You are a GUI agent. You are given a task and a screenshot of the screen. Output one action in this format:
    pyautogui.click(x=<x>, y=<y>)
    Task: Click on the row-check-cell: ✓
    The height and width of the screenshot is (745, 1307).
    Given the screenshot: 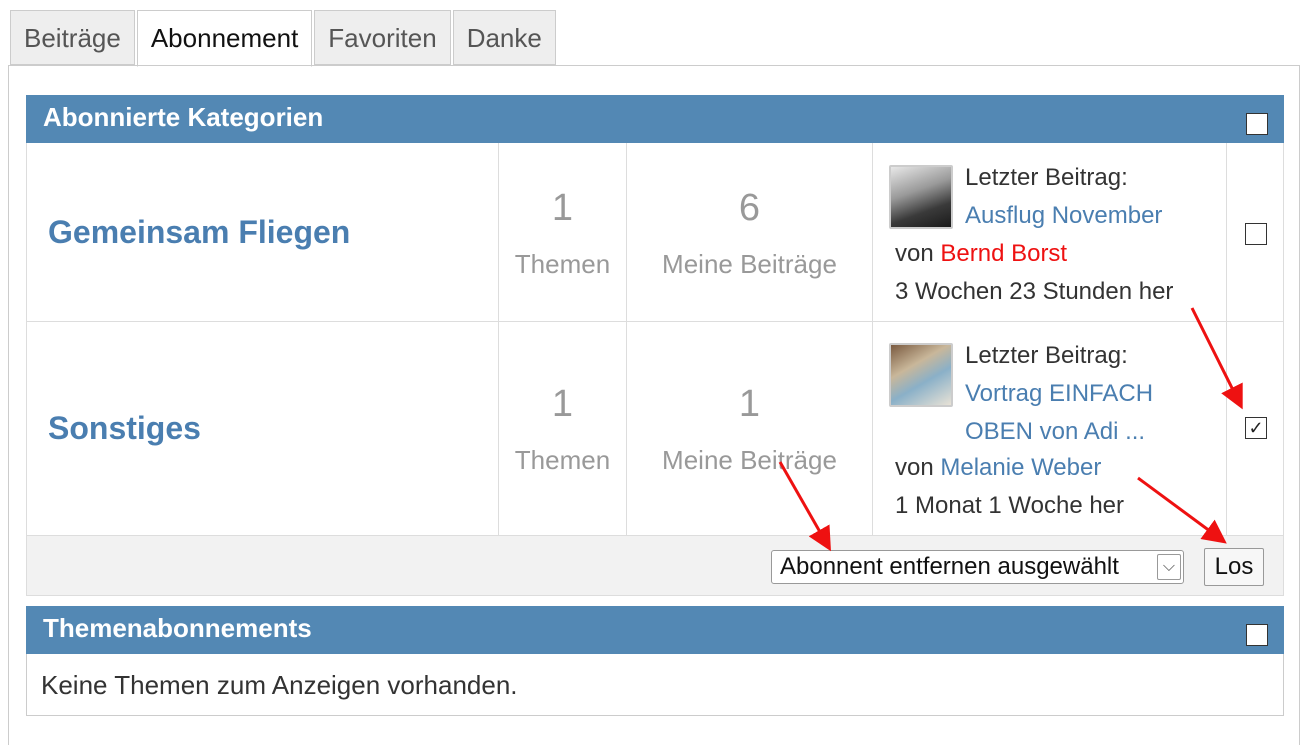 What is the action you would take?
    pyautogui.click(x=1255, y=428)
    